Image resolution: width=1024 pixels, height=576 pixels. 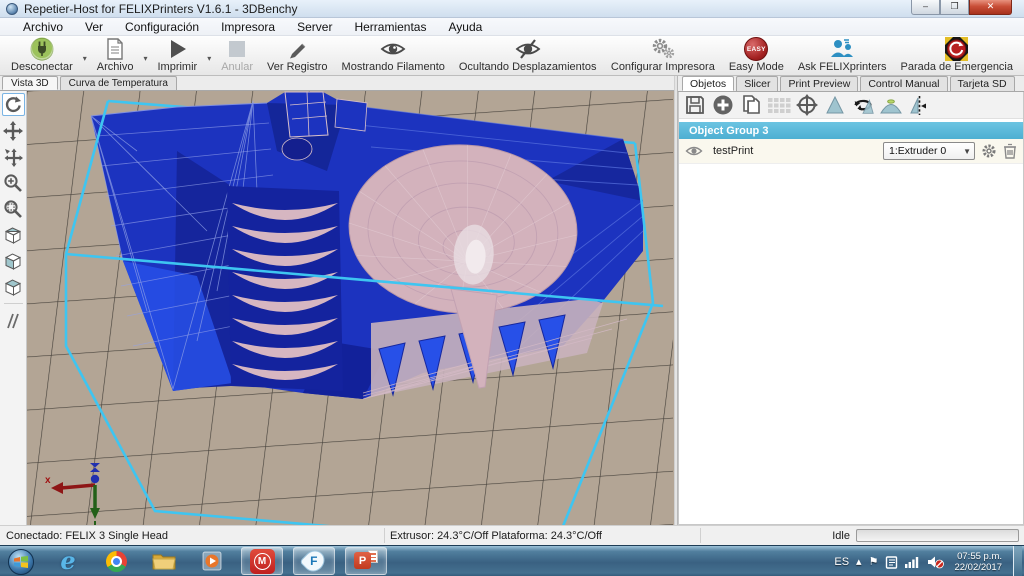 I want to click on taskbar-clock: 07:55 p.m. 22/02/2017, so click(x=978, y=562).